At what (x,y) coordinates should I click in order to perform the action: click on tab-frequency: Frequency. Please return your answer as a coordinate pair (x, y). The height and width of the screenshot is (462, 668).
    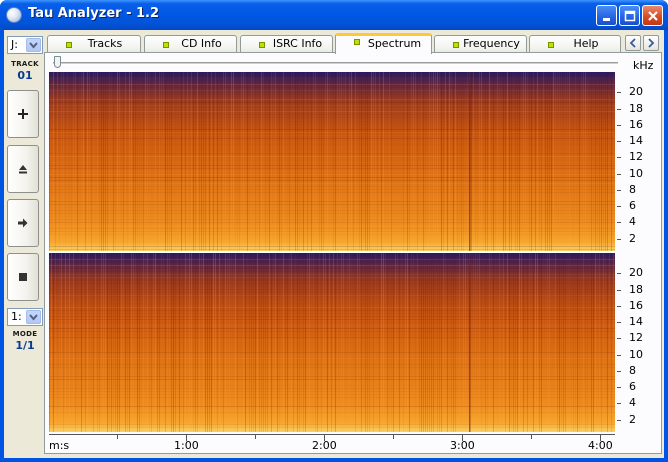
    Looking at the image, I should click on (480, 44).